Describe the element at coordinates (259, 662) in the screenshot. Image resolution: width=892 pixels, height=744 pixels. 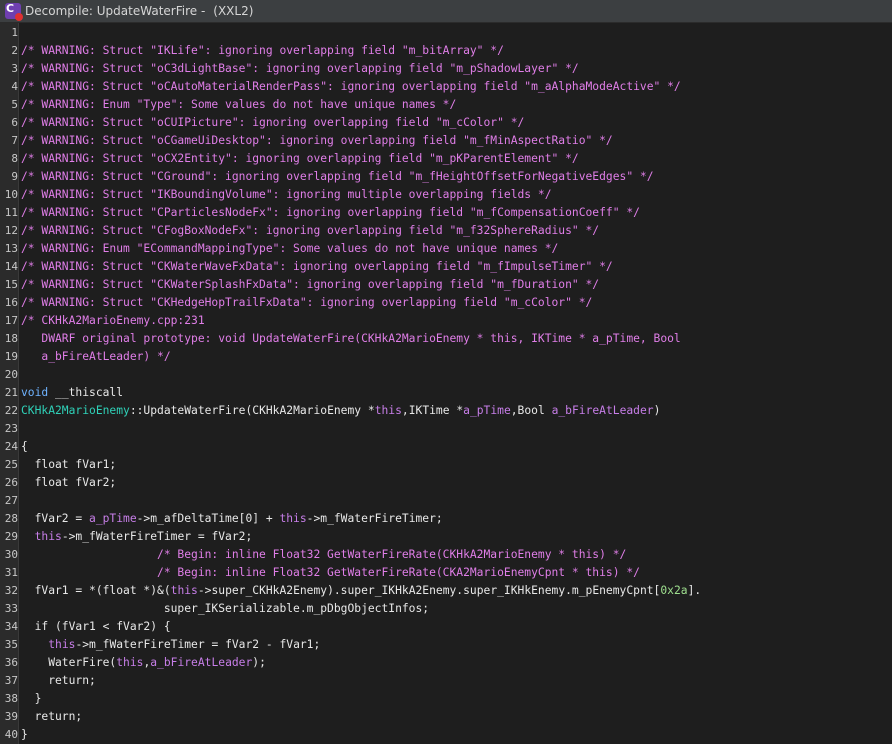
I see `code-token: );` at that location.